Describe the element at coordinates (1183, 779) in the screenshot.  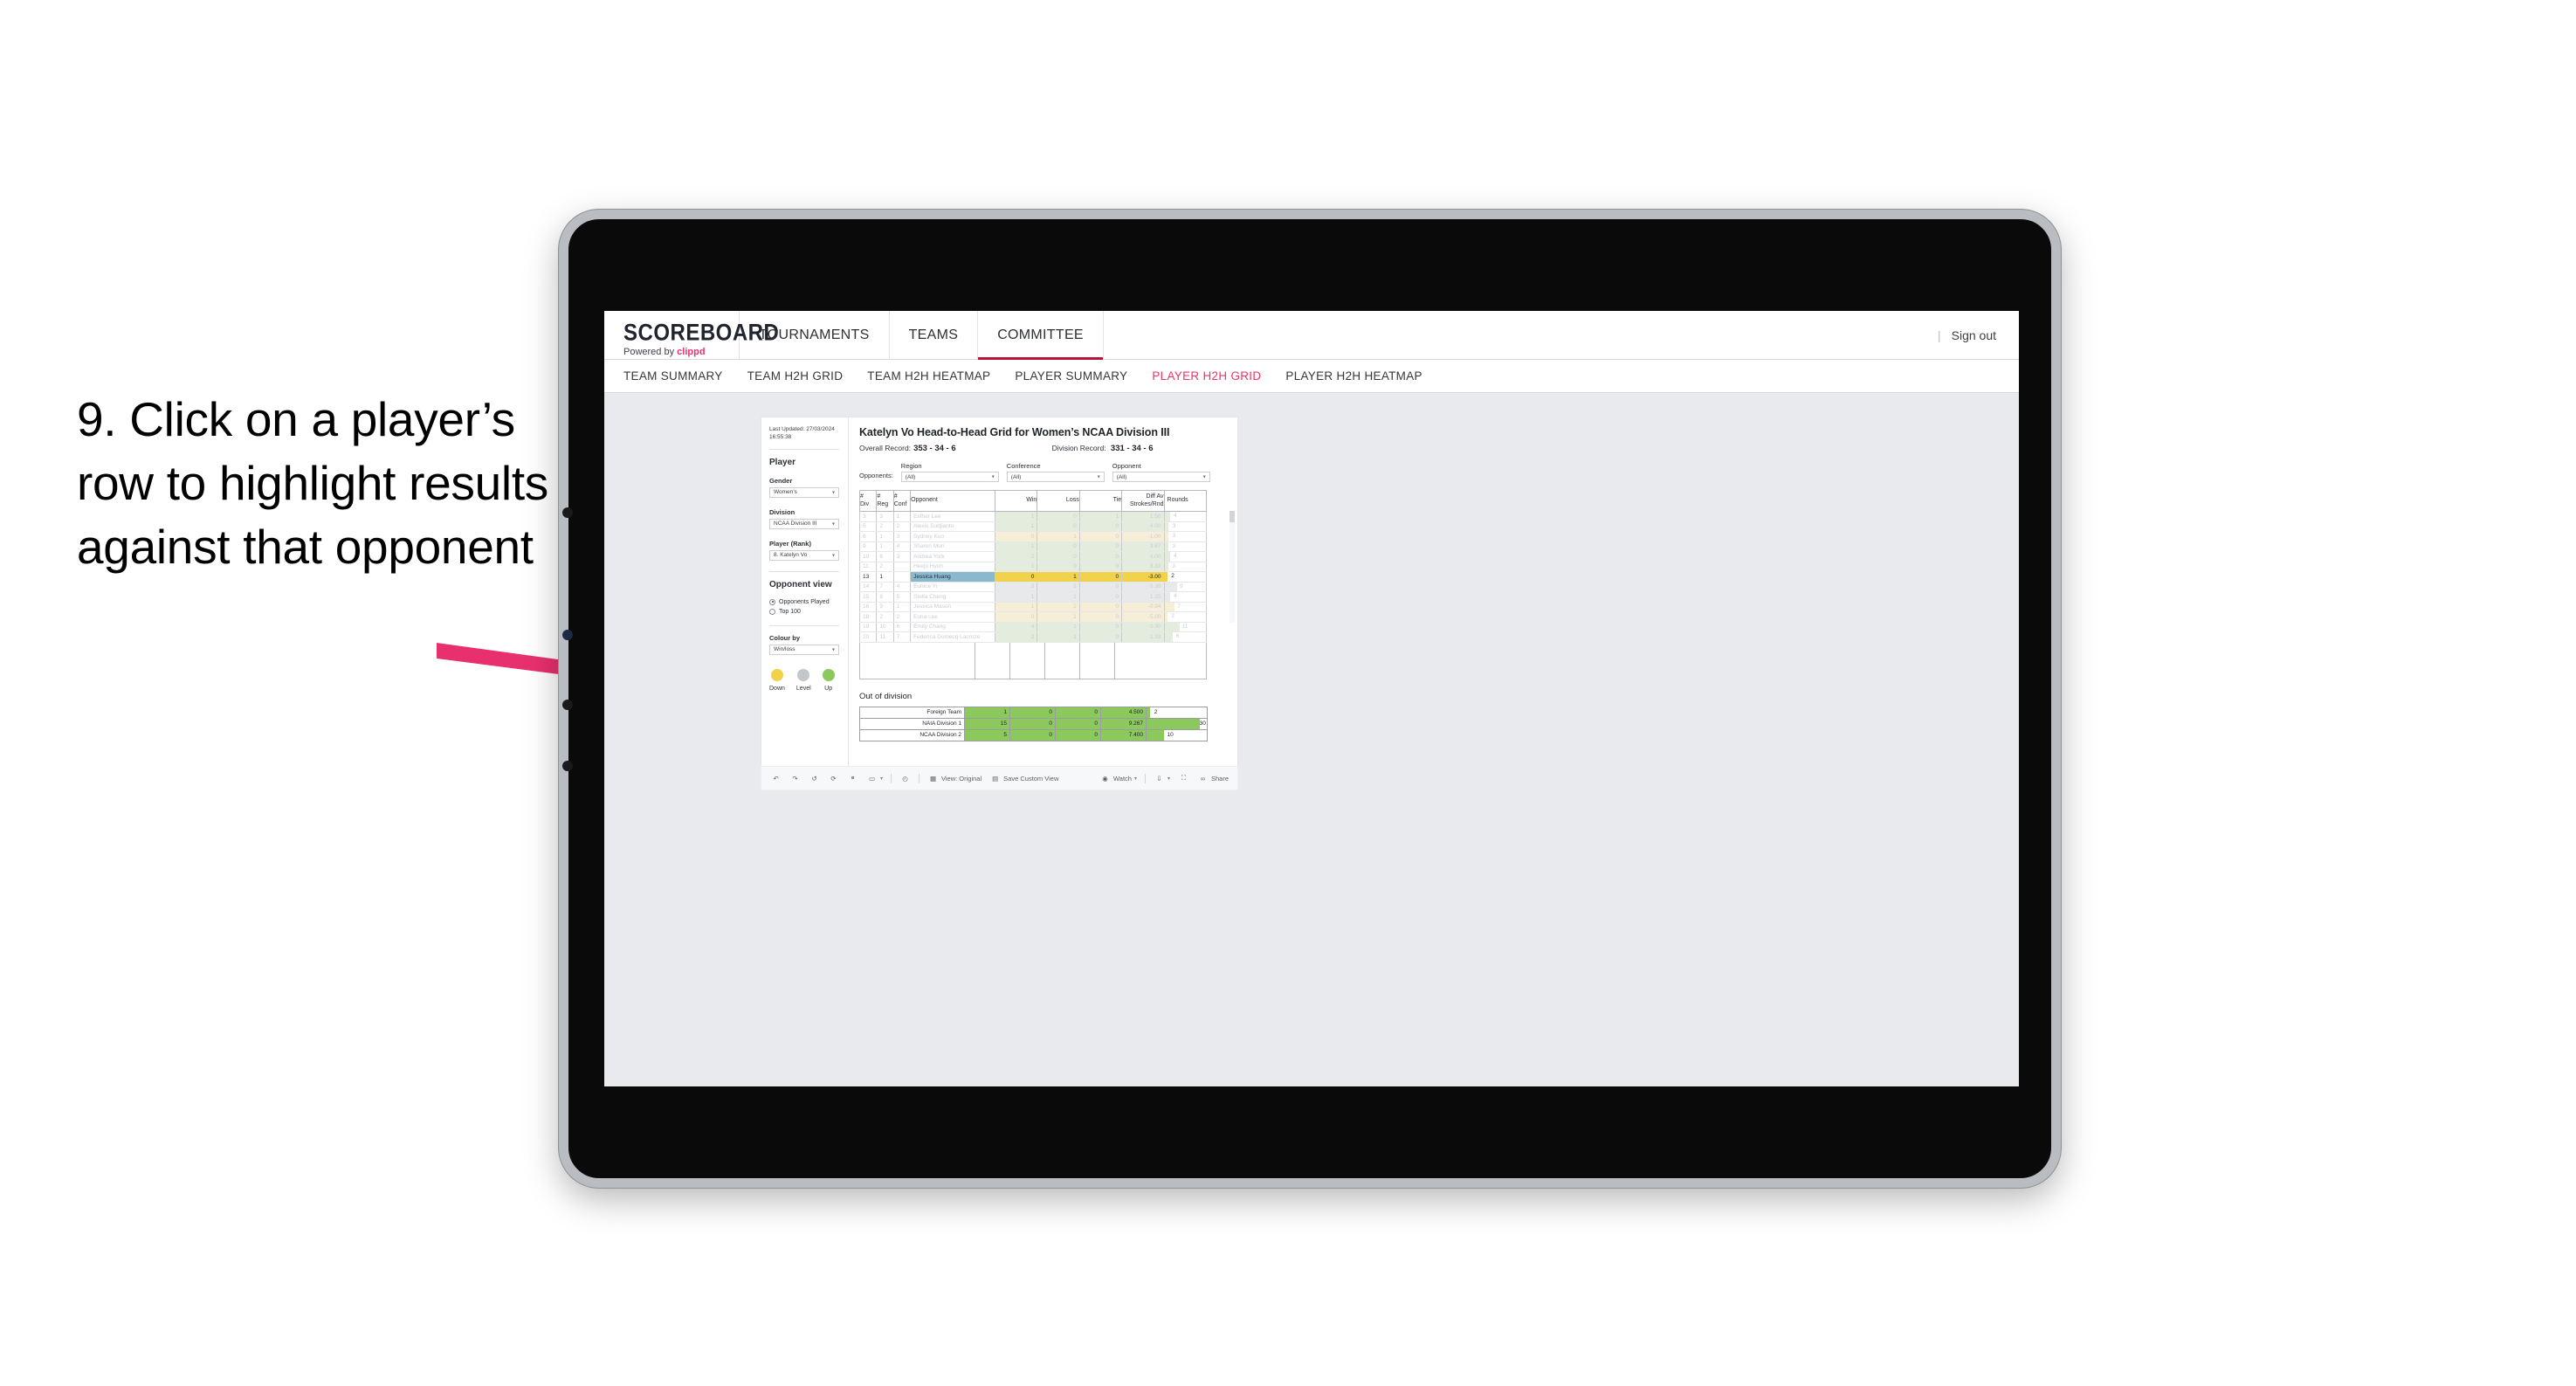
I see `fullscreen-icon: ⛶` at that location.